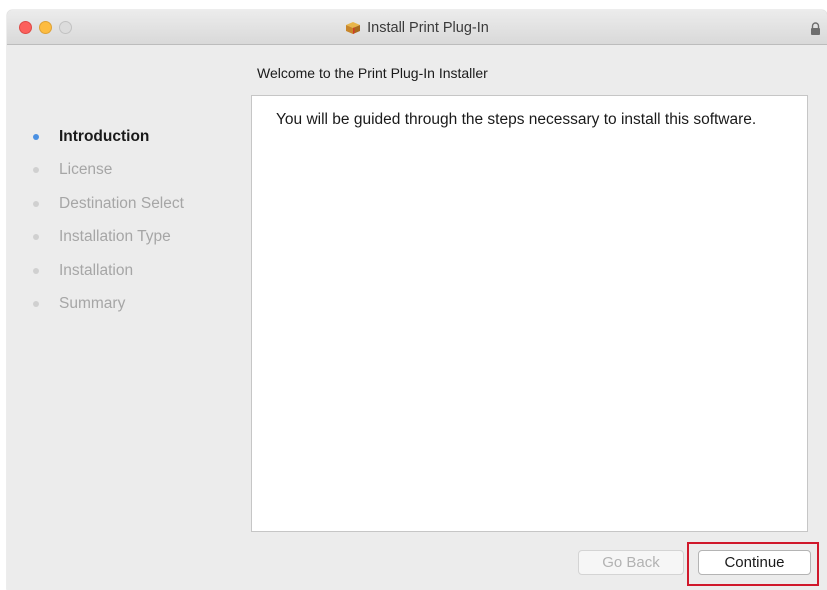  Describe the element at coordinates (121, 203) in the screenshot. I see `step-label: Destination Select` at that location.